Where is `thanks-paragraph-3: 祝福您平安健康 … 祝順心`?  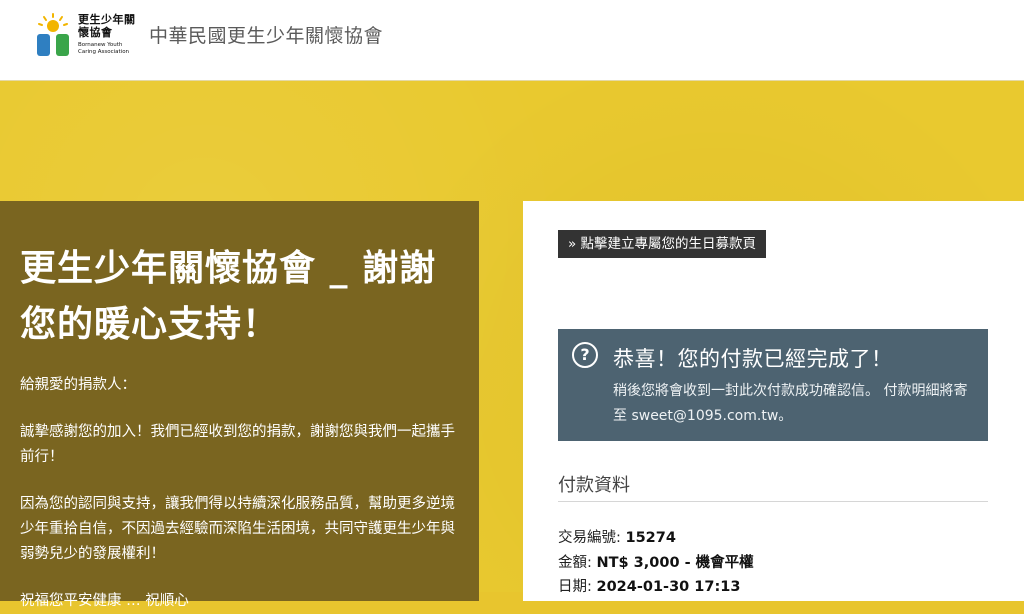
thanks-paragraph-3: 祝福您平安健康 … 祝順心 is located at coordinates (104, 601).